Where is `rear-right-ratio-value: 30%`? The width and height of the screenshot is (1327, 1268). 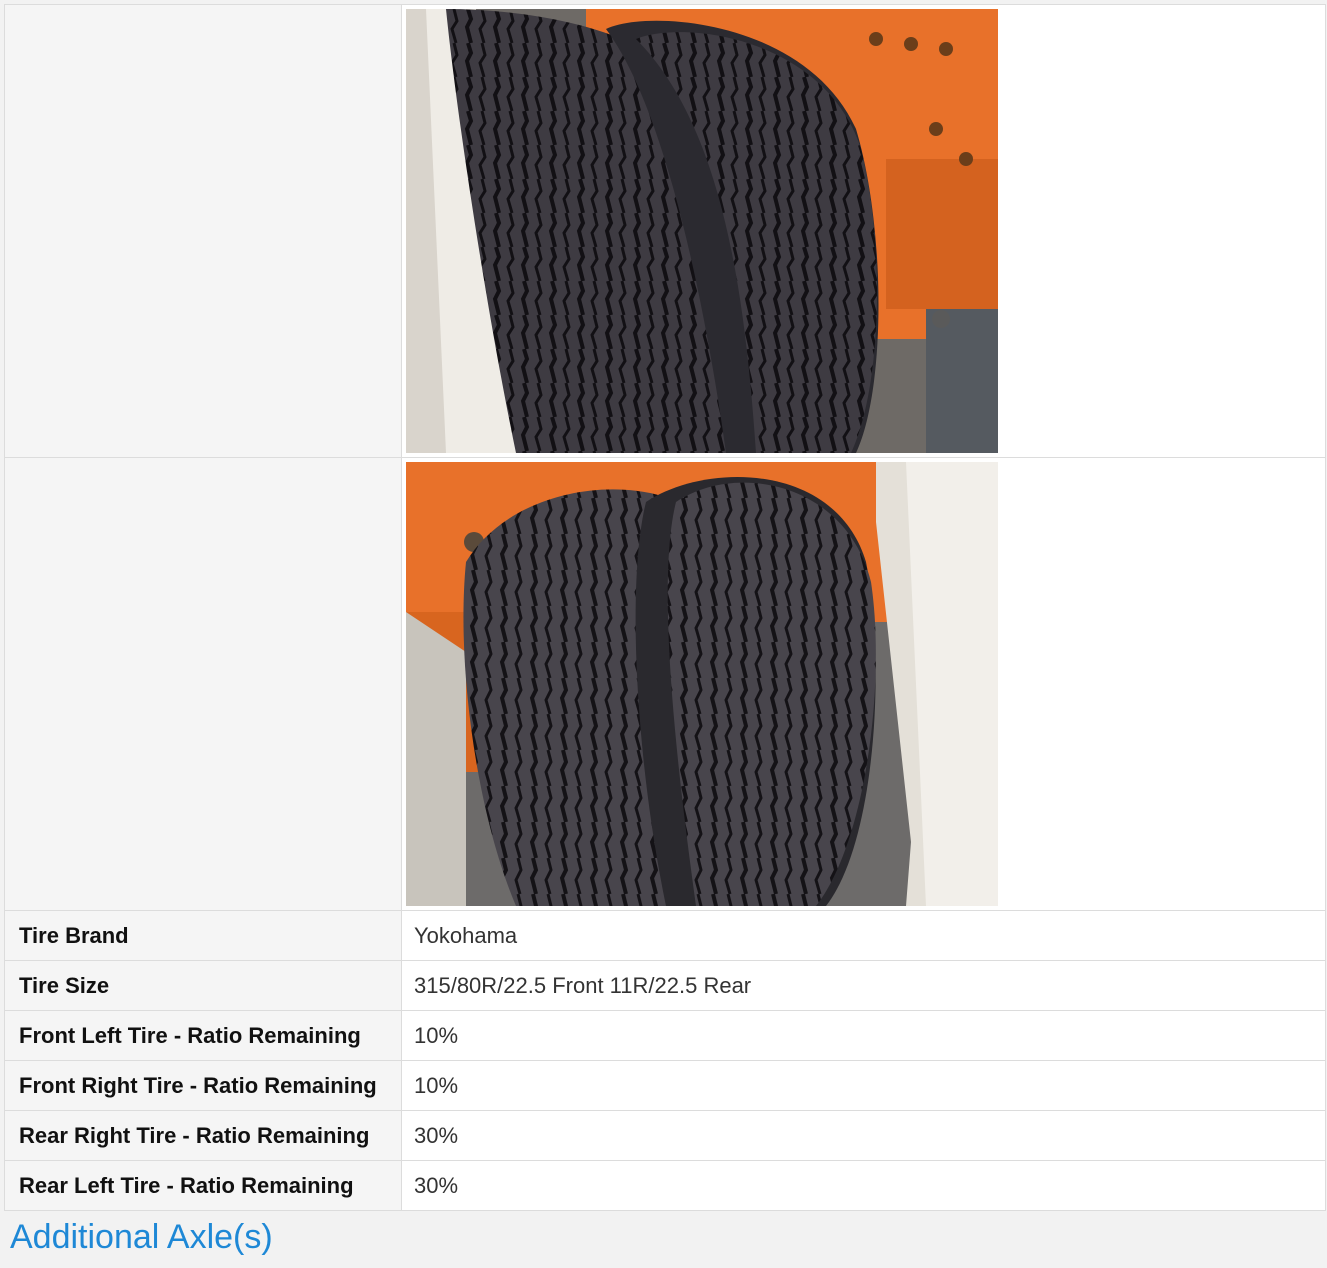 rear-right-ratio-value: 30% is located at coordinates (863, 1135).